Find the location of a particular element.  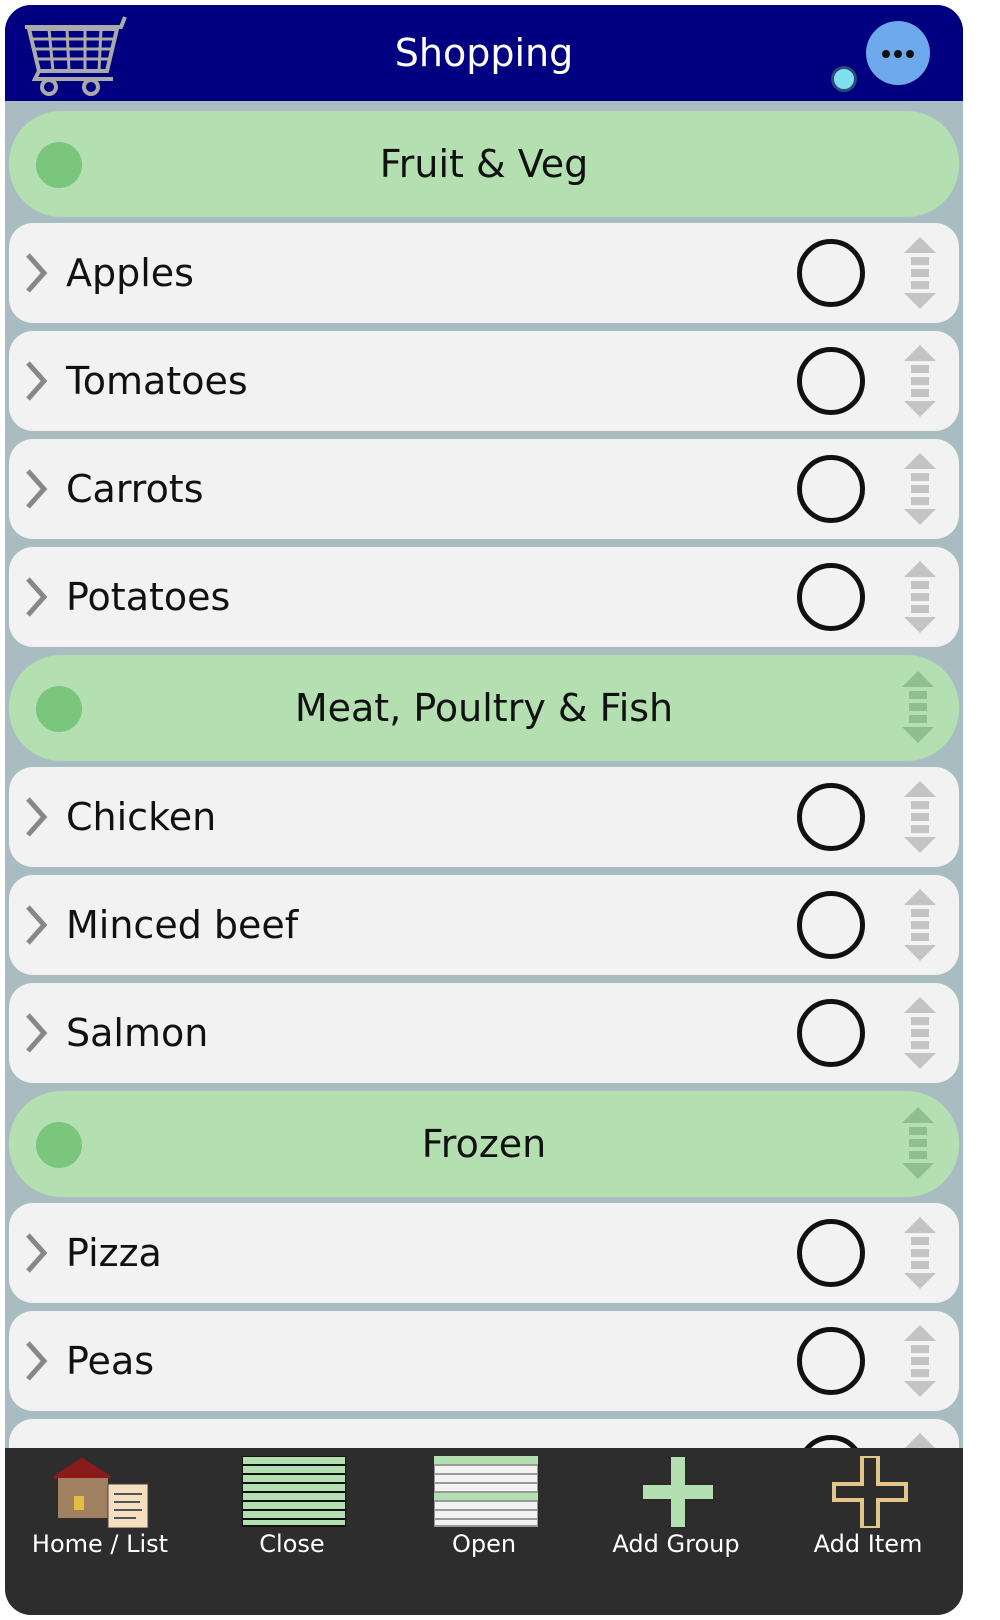

open-label: Open is located at coordinates (484, 1544).